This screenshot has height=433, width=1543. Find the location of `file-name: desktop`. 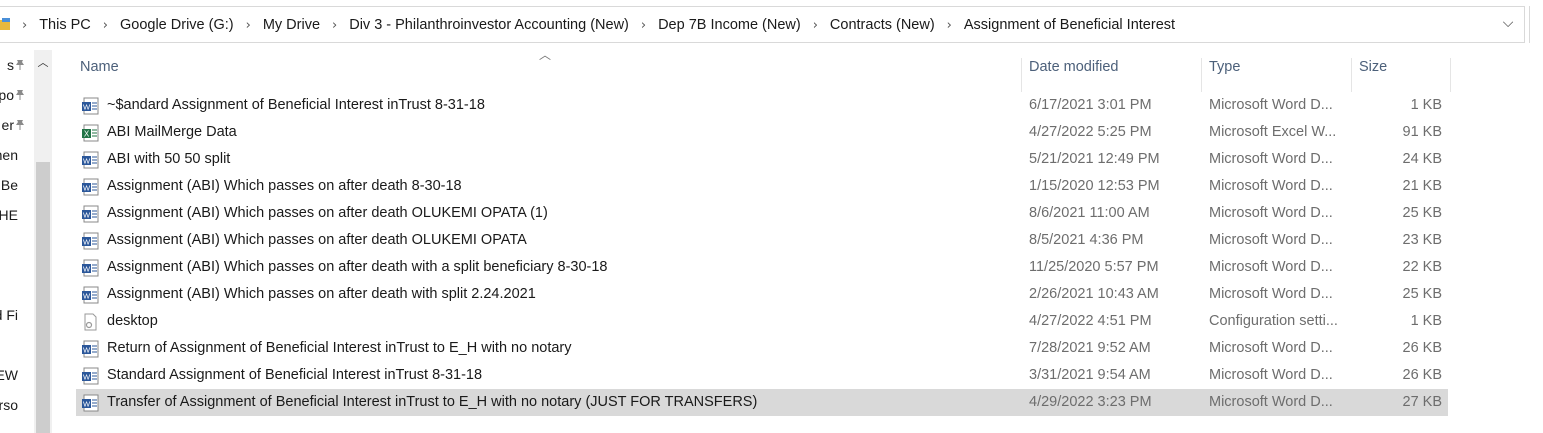

file-name: desktop is located at coordinates (132, 321).